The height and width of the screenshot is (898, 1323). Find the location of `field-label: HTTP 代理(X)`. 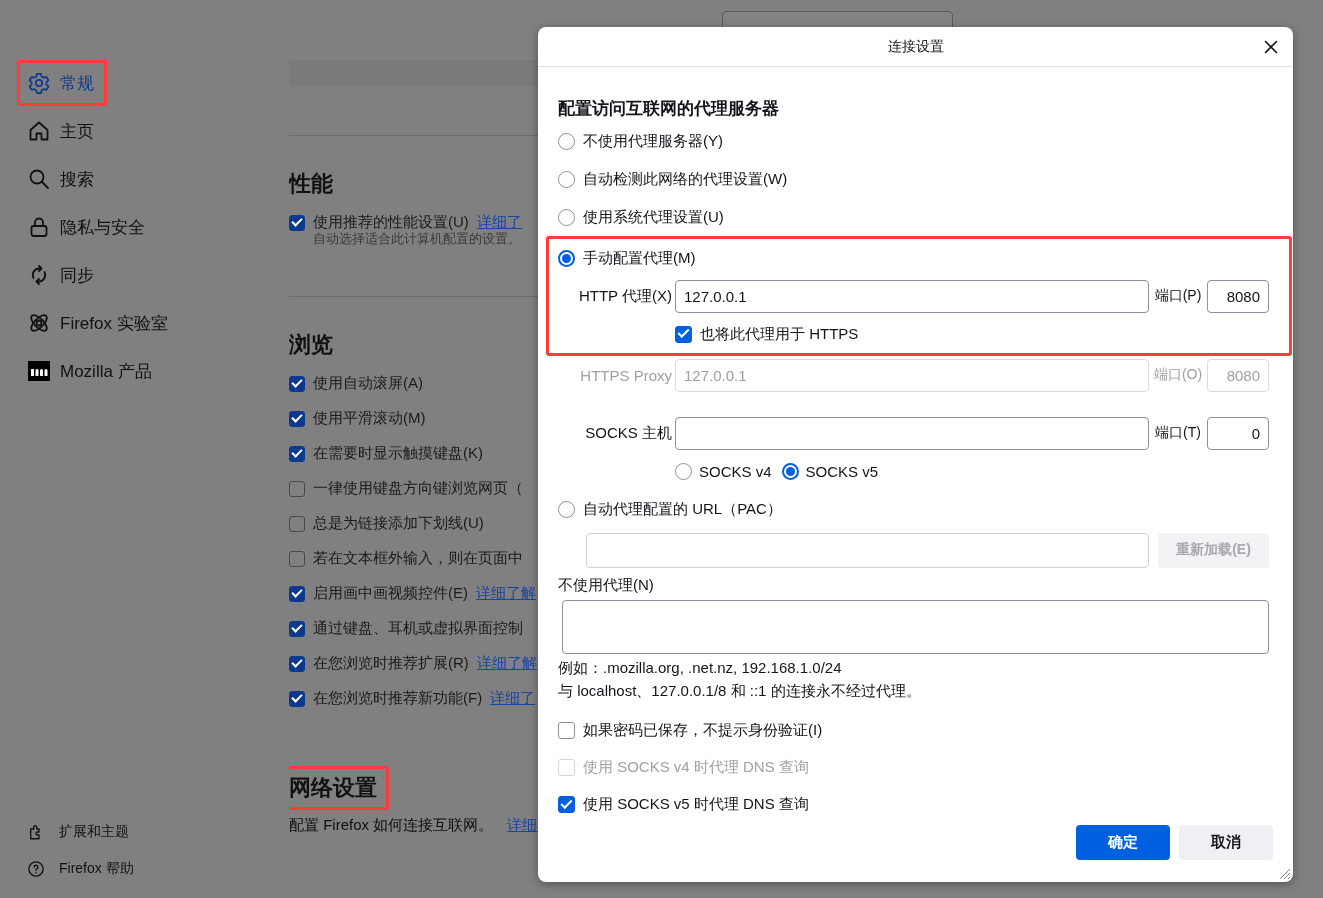

field-label: HTTP 代理(X) is located at coordinates (625, 296).